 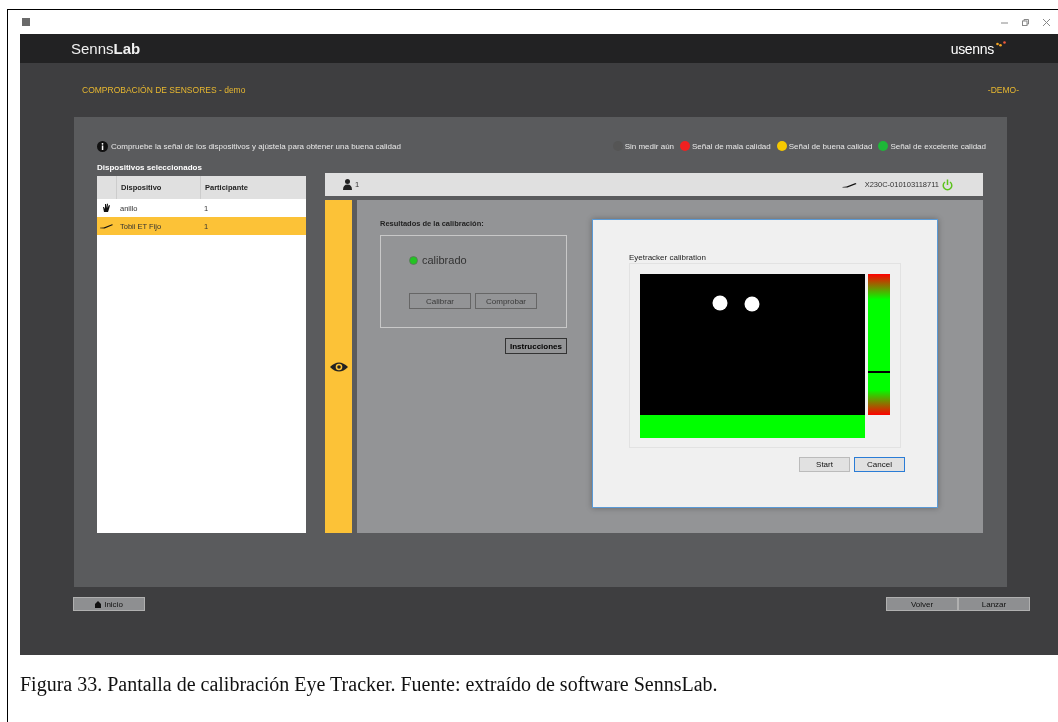 I want to click on hand-icon, so click(x=106, y=208).